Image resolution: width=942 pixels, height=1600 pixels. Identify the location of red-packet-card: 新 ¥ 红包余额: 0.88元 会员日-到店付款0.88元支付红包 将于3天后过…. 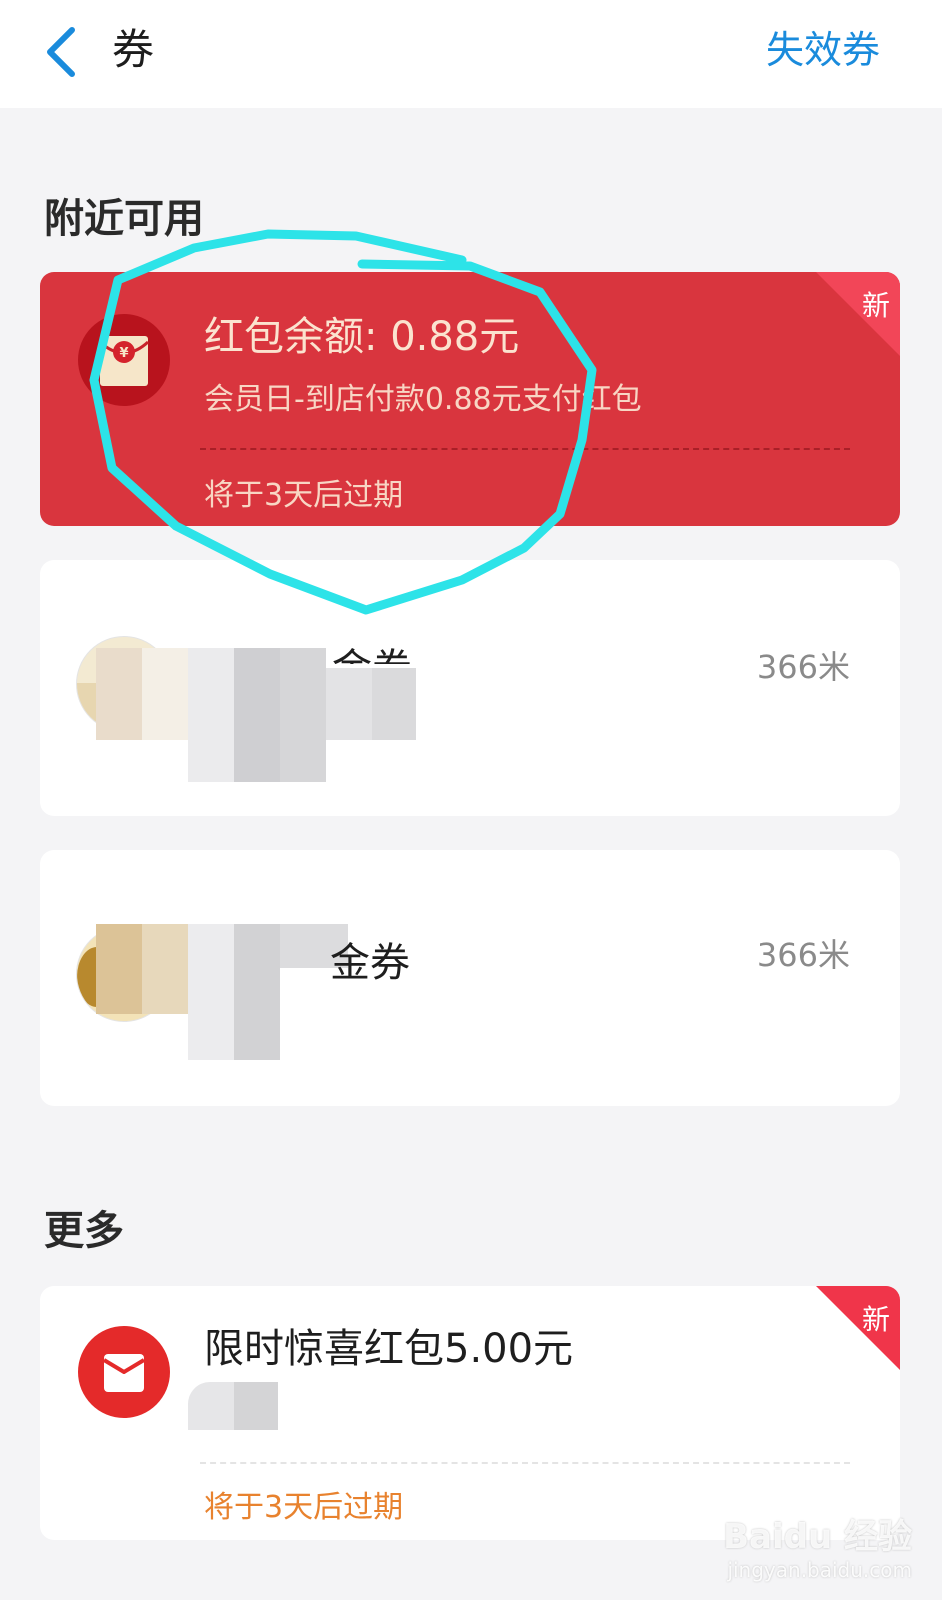
(470, 399).